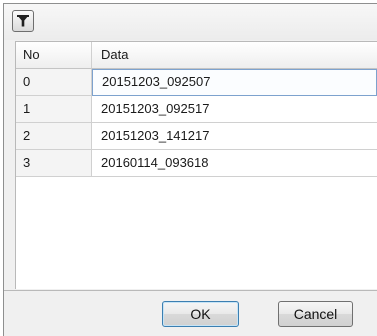 The image size is (377, 336). I want to click on row-number-cell: 3, so click(54, 163).